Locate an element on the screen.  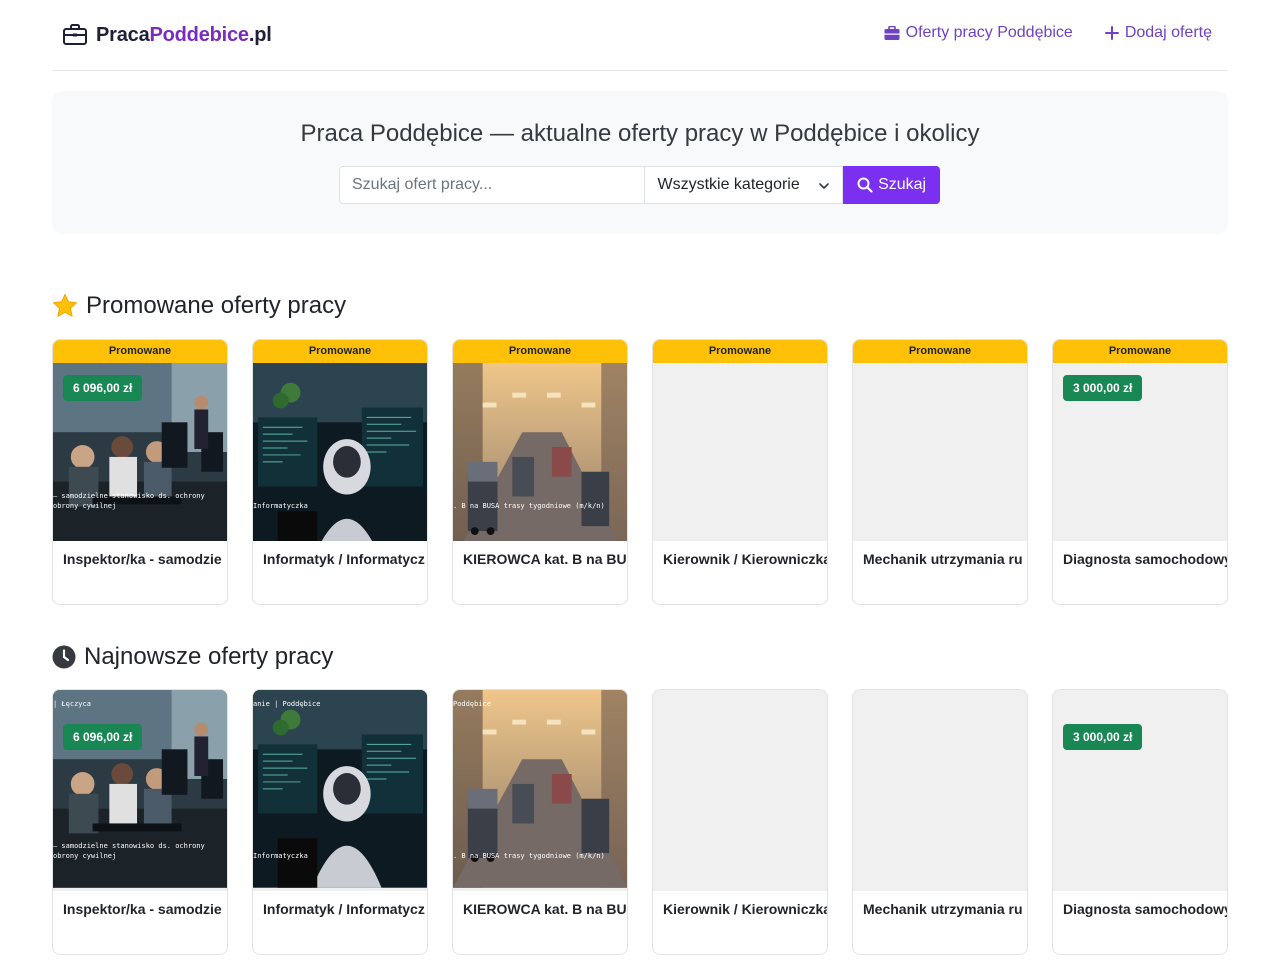
image-top-caption: anie | Poddębice is located at coordinates (287, 704).